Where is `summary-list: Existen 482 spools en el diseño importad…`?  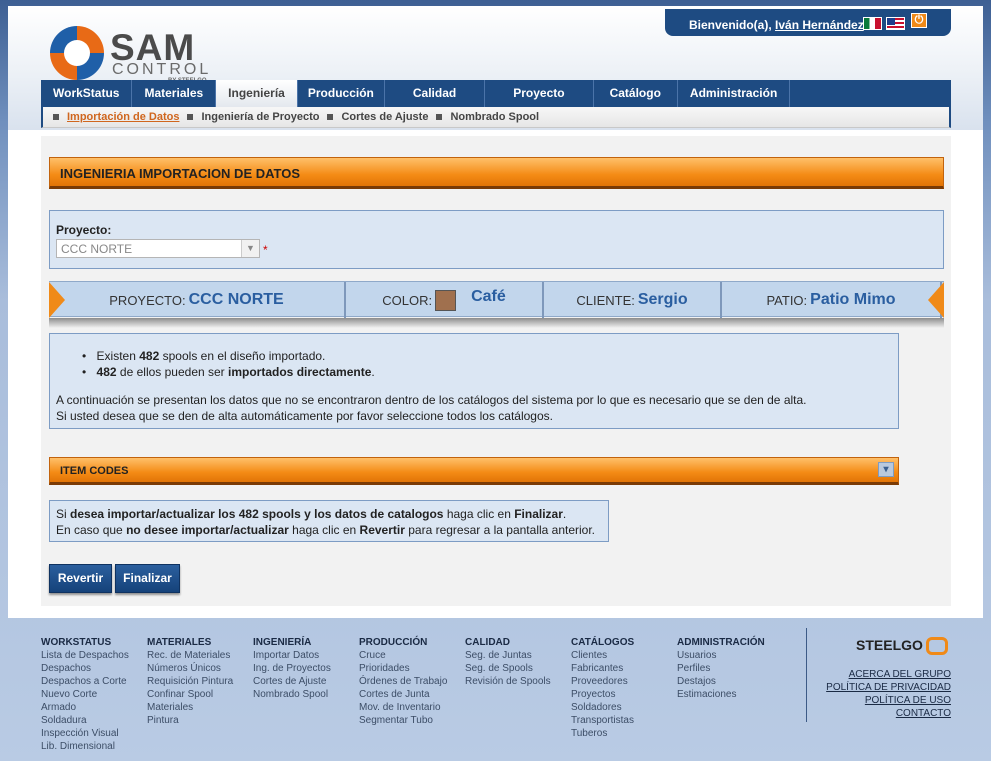 summary-list: Existen 482 spools en el diseño importad… is located at coordinates (487, 364).